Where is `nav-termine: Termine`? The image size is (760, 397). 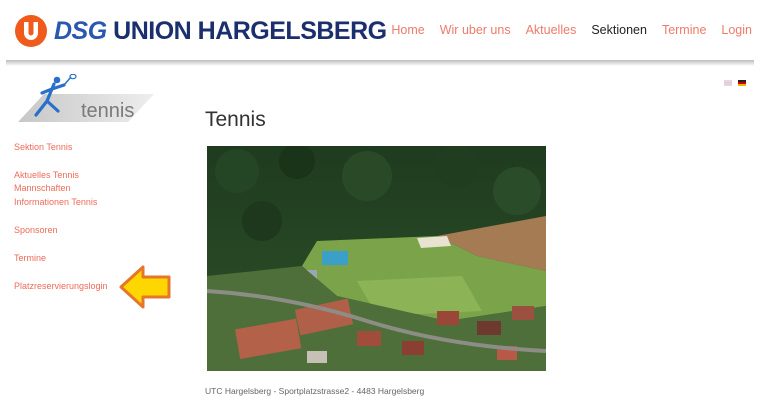 nav-termine: Termine is located at coordinates (684, 30).